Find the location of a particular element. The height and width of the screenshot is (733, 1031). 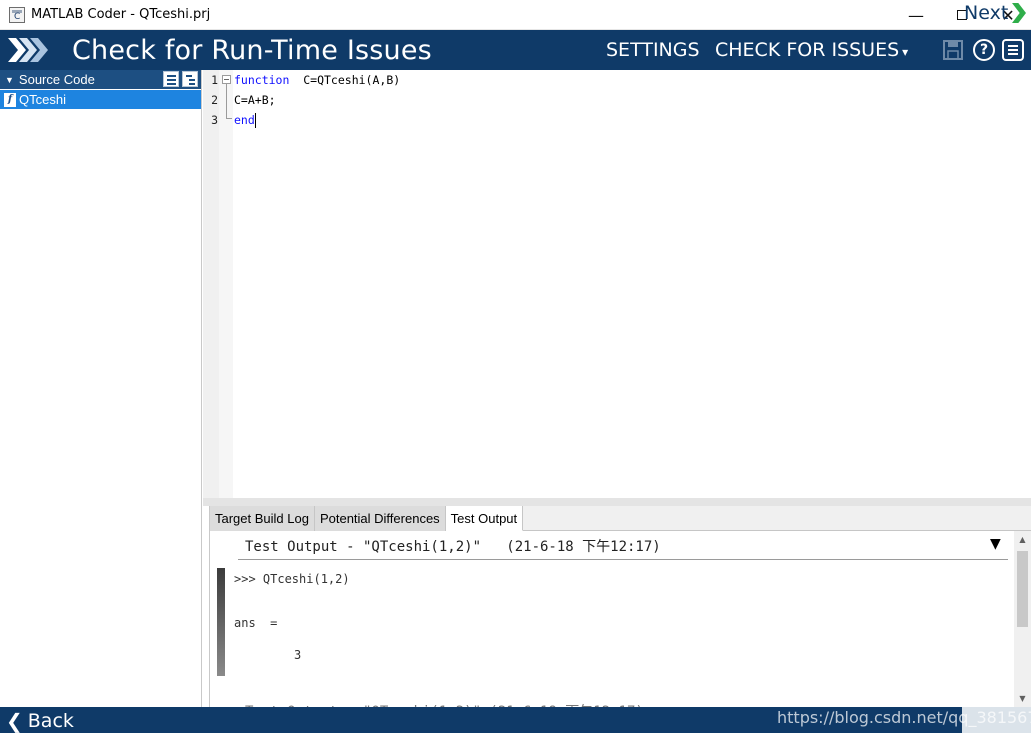

line-number: 1 is located at coordinates (214, 80).